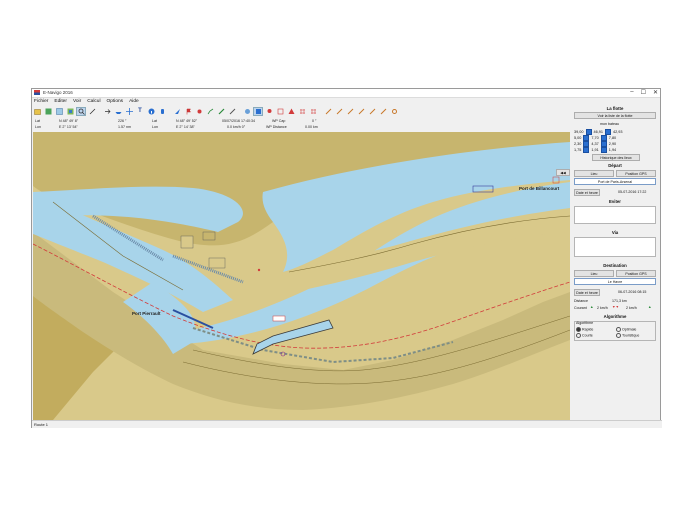 The image size is (690, 518). I want to click on radio-selected, so click(578, 329).